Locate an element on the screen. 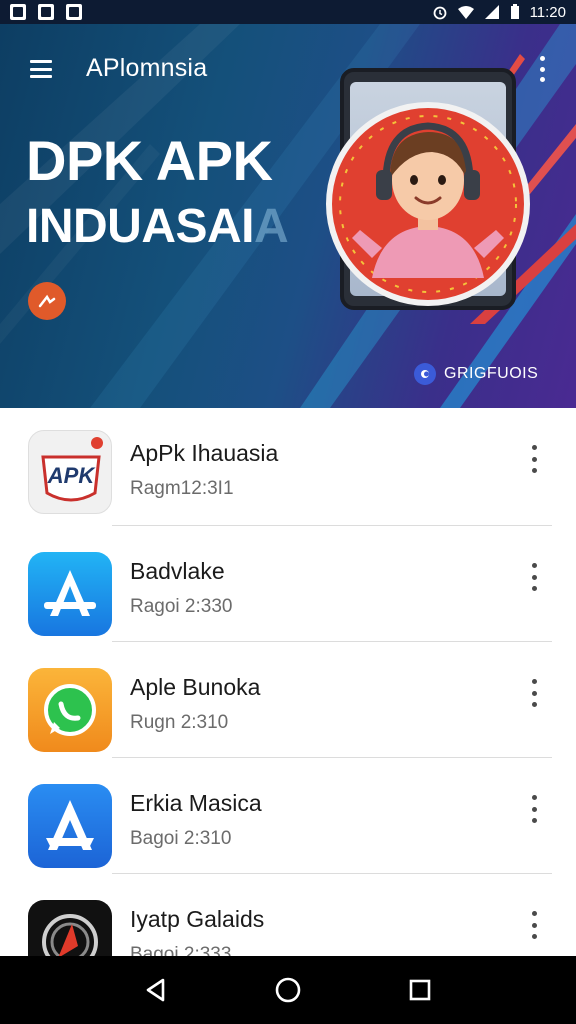  arrow-right-icon is located at coordinates (47, 301).